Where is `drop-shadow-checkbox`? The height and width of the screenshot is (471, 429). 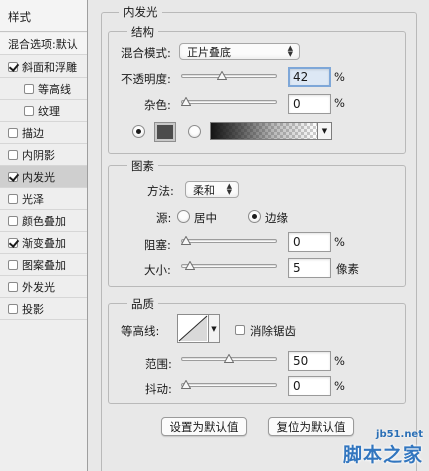
drop-shadow-checkbox is located at coordinates (13, 308).